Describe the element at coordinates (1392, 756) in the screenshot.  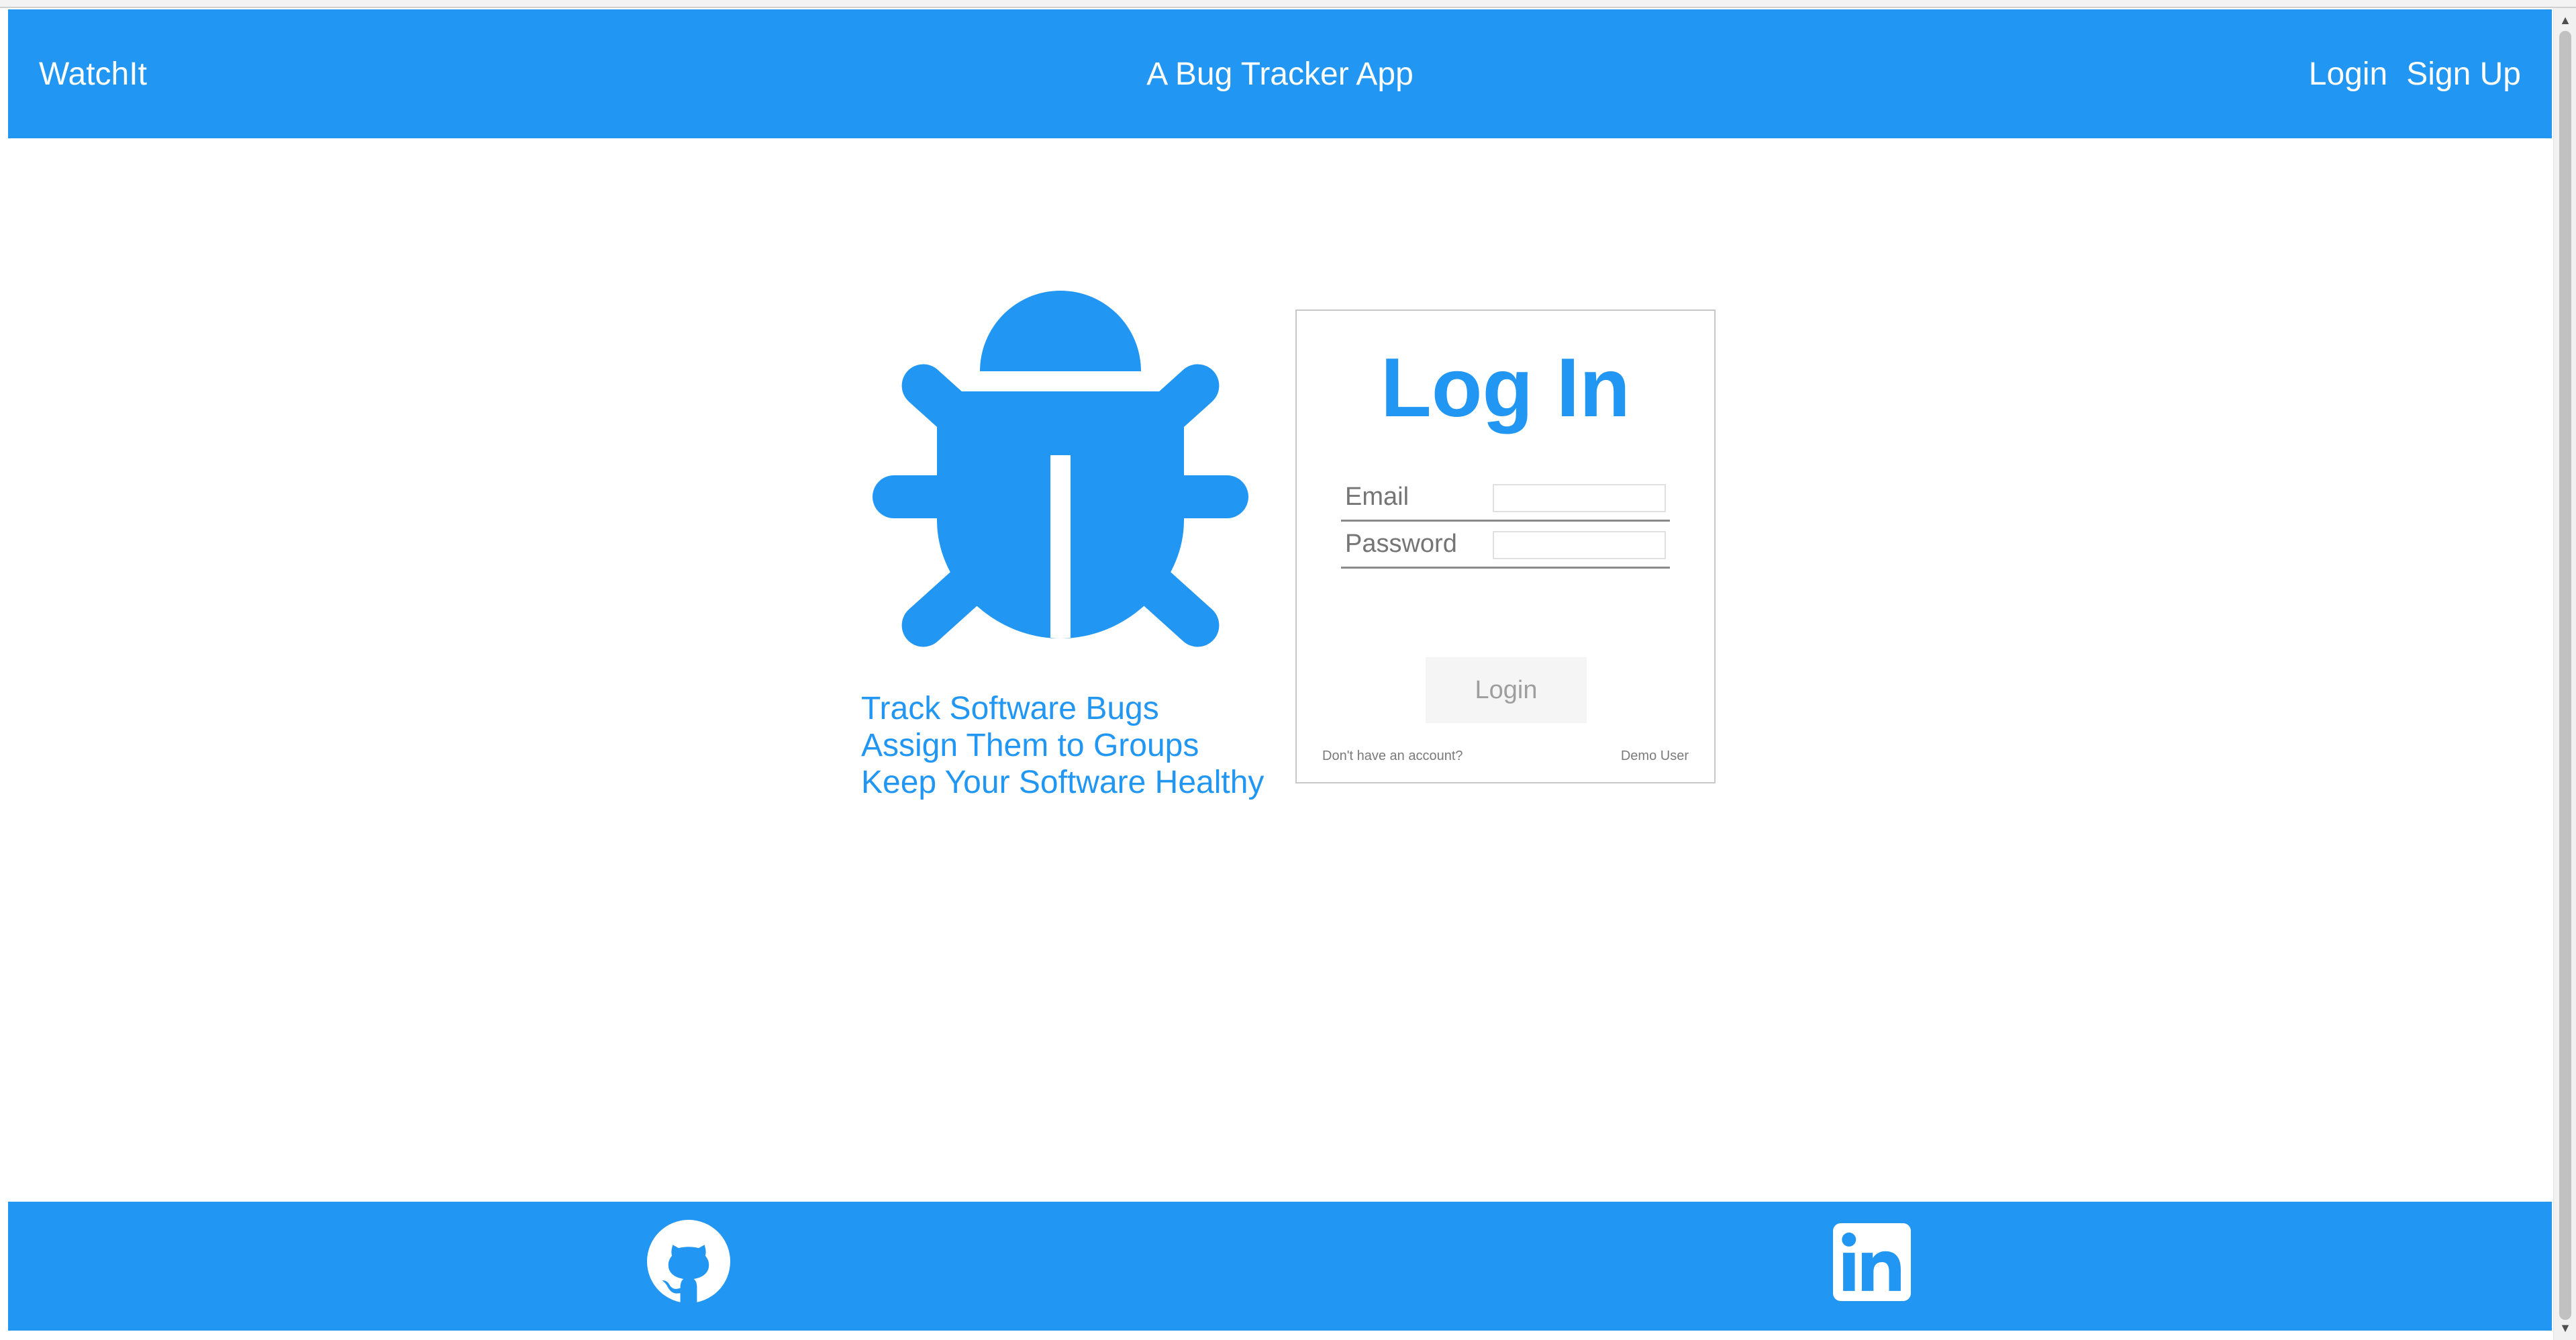
I see `signup-prompt-link: Don't have an account?` at that location.